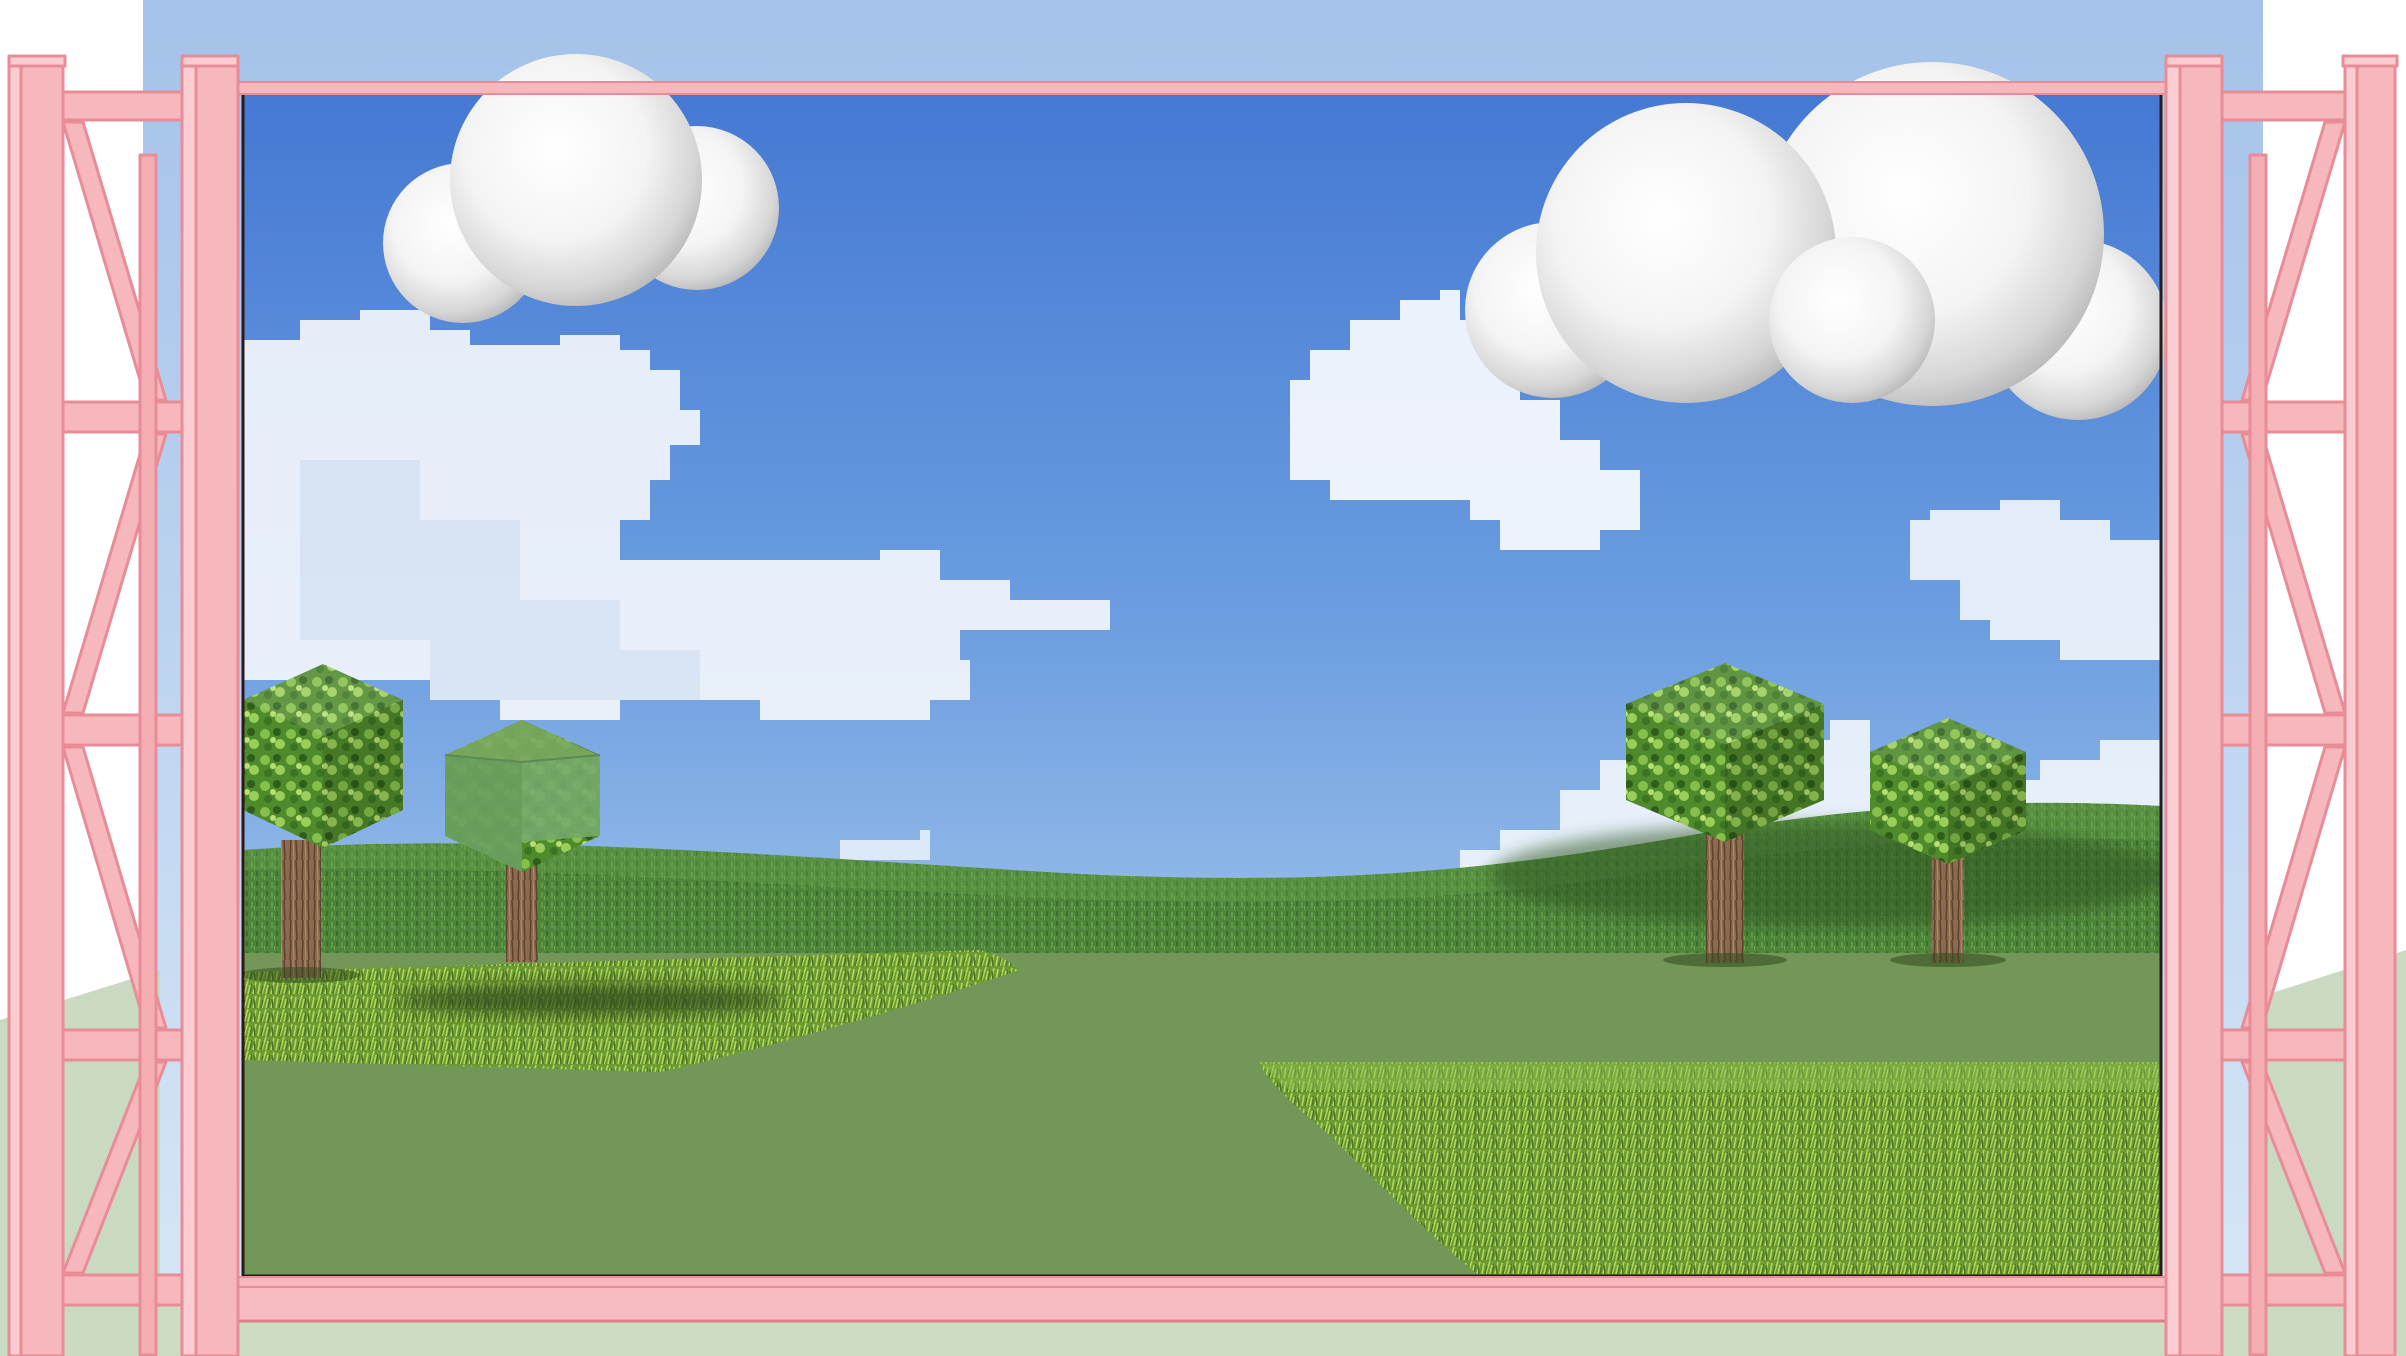 The image size is (2406, 1356). What do you see at coordinates (590, 1000) in the screenshot?
I see `tree-shadow` at bounding box center [590, 1000].